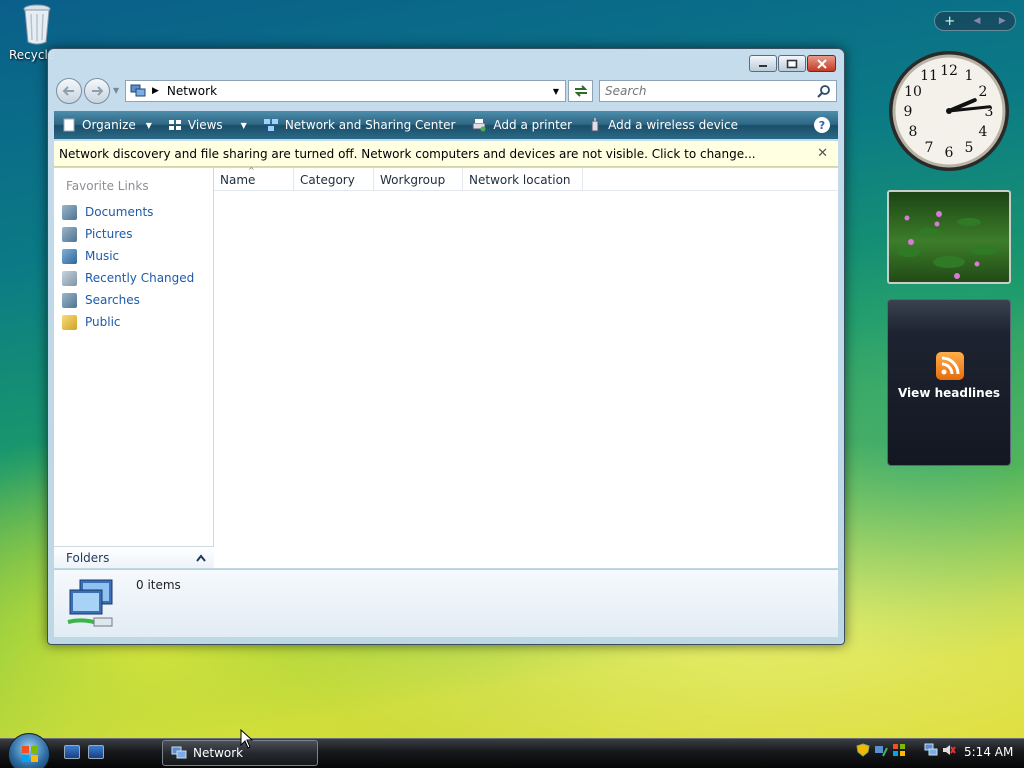 The width and height of the screenshot is (1024, 768). I want to click on add-printer-label: Add a printer, so click(533, 125).